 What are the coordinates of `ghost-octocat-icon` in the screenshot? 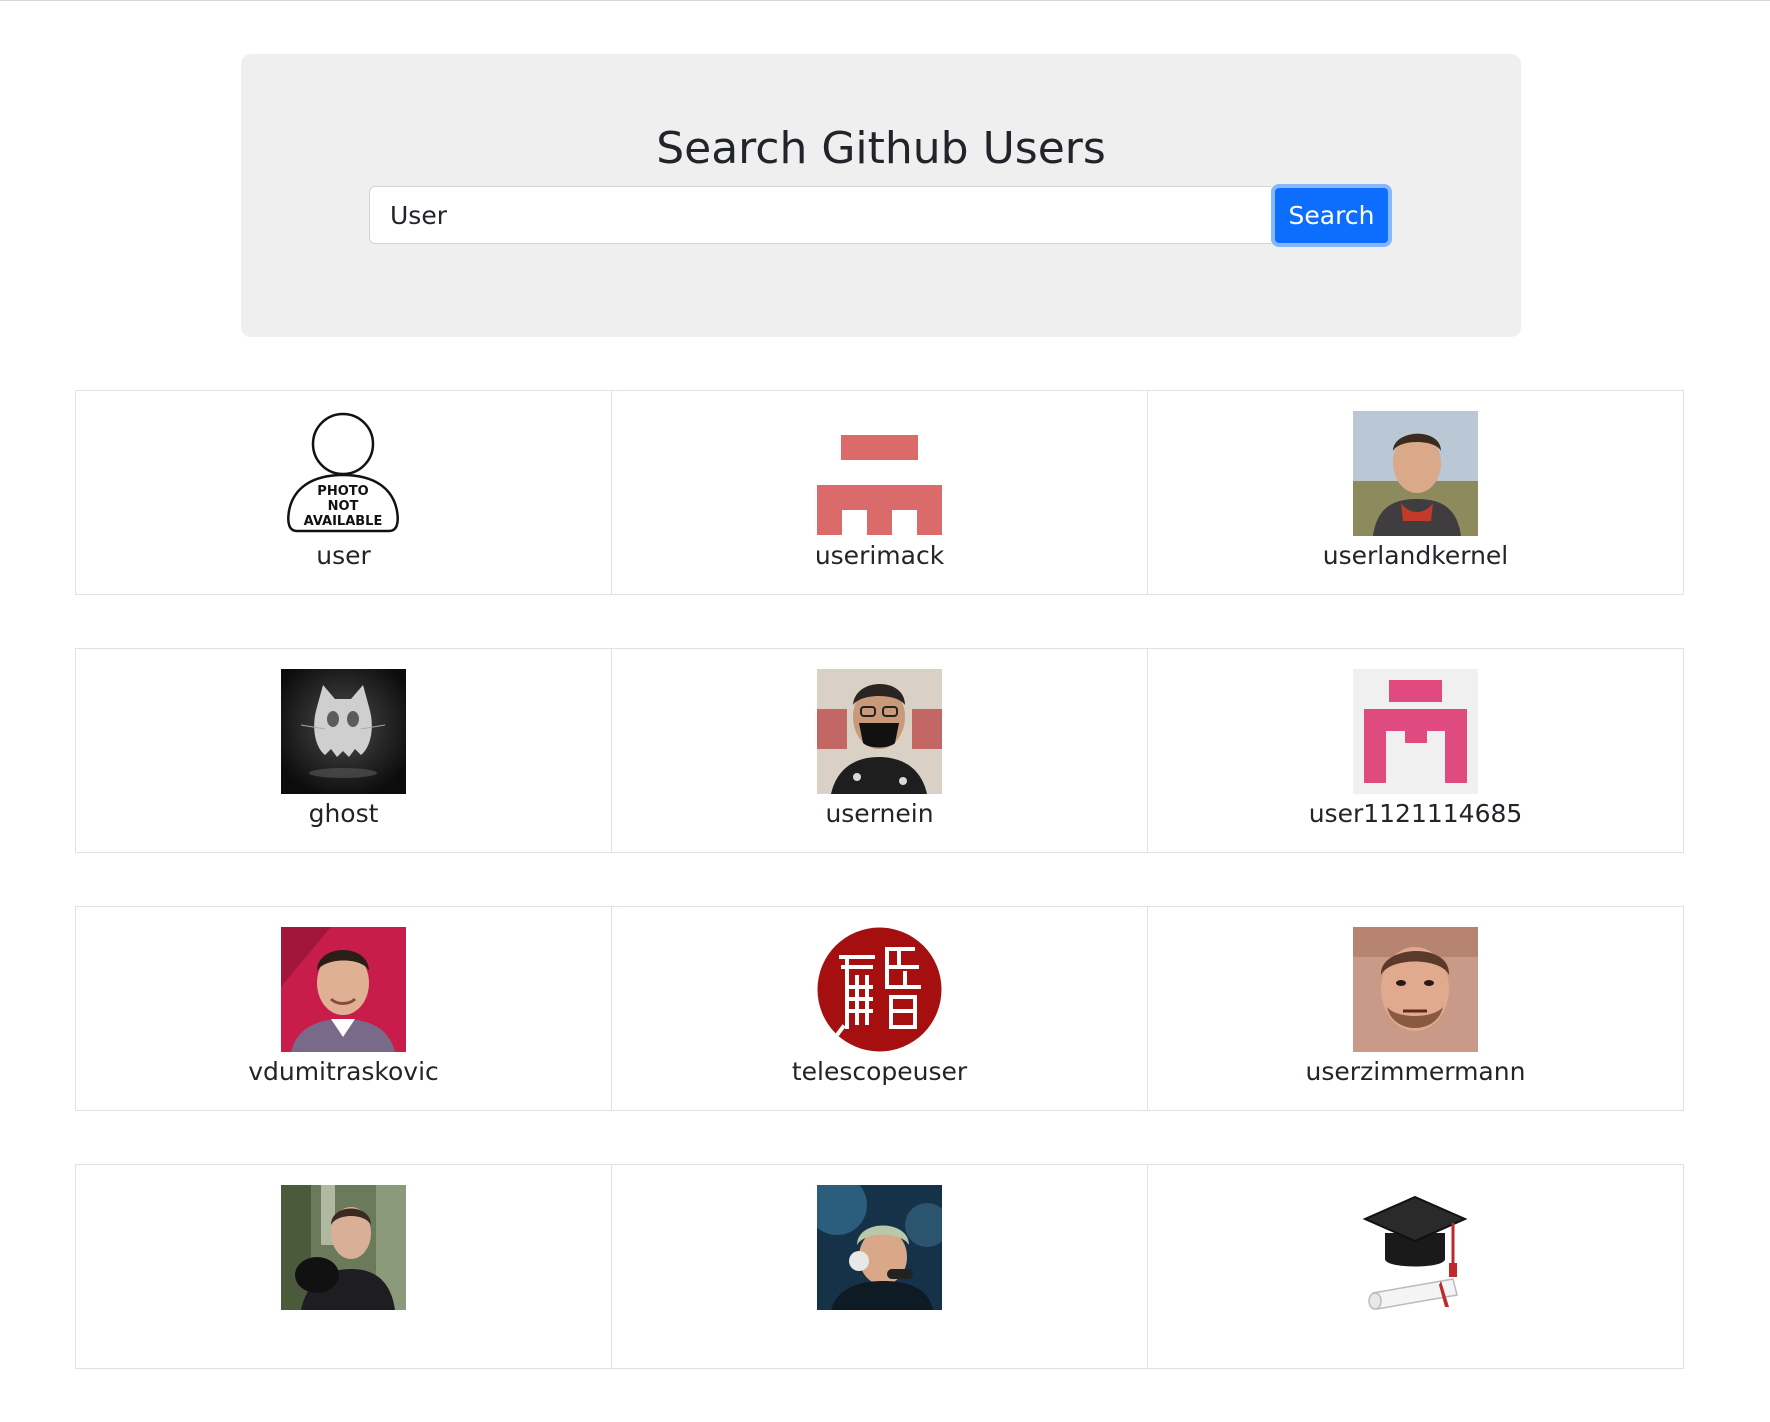 It's located at (343, 731).